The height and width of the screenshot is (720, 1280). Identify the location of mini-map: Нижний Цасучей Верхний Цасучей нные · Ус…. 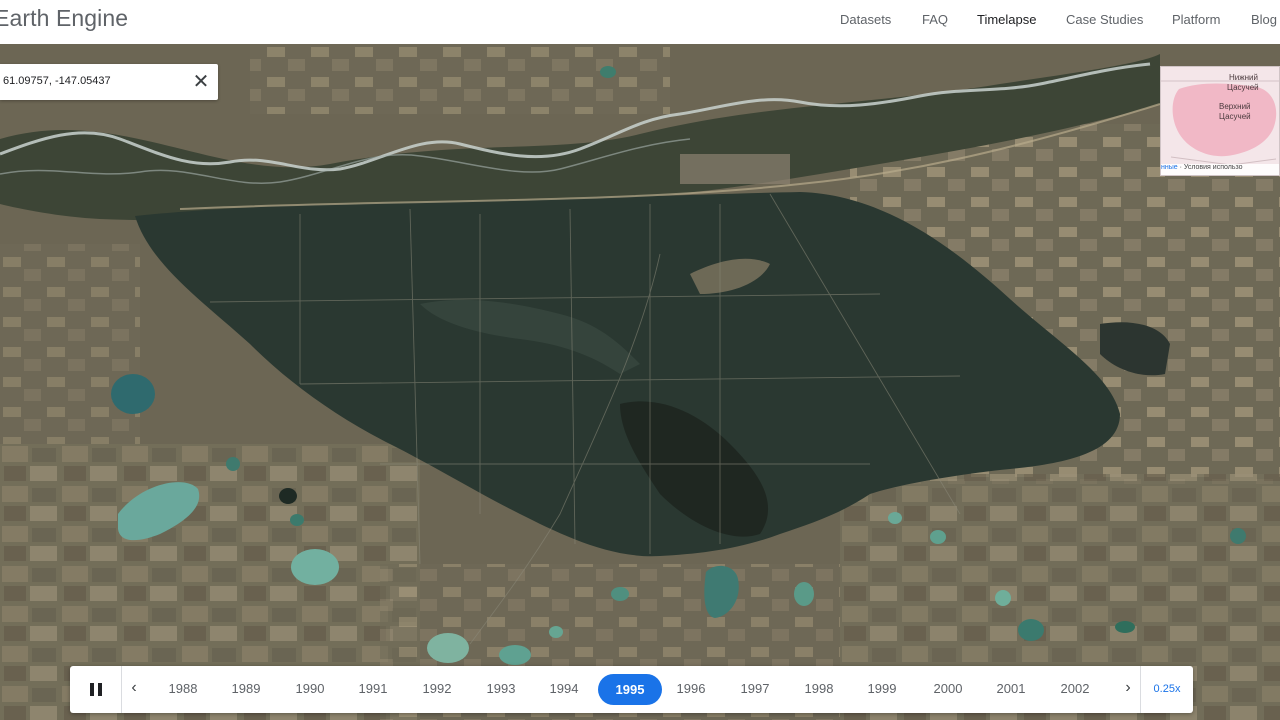
(1220, 121).